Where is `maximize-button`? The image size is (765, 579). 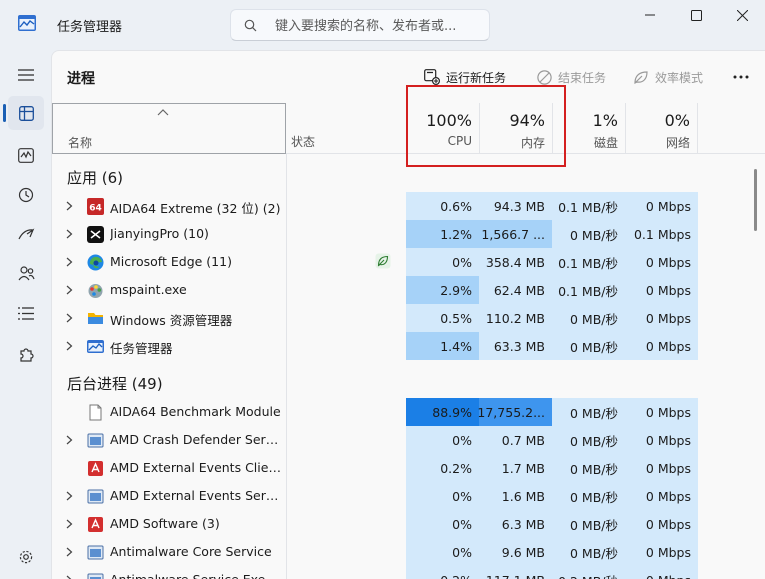
maximize-button is located at coordinates (696, 15).